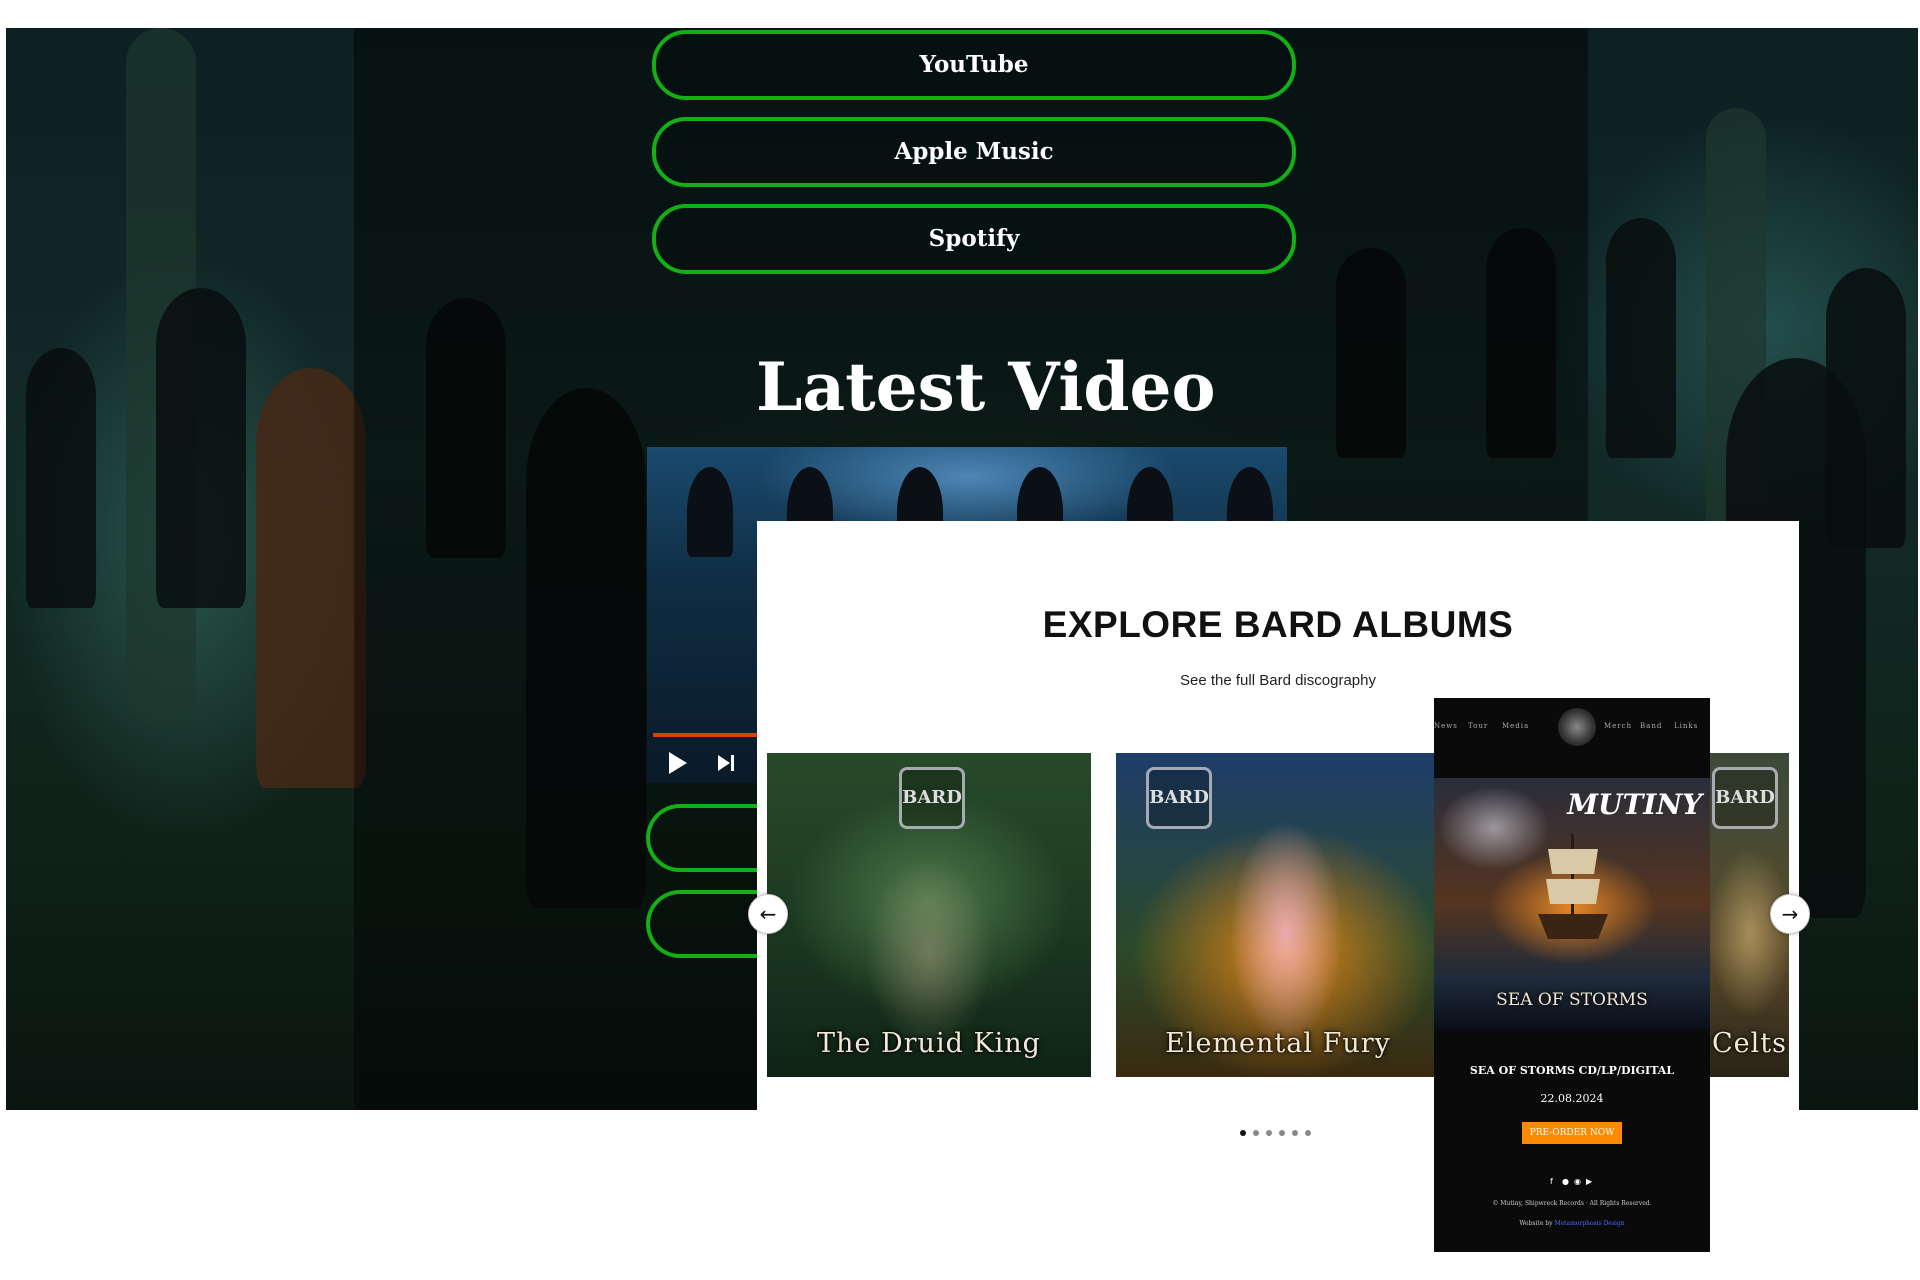 The height and width of the screenshot is (1280, 1920). Describe the element at coordinates (974, 152) in the screenshot. I see `apple-music-link-button: Apple Music` at that location.